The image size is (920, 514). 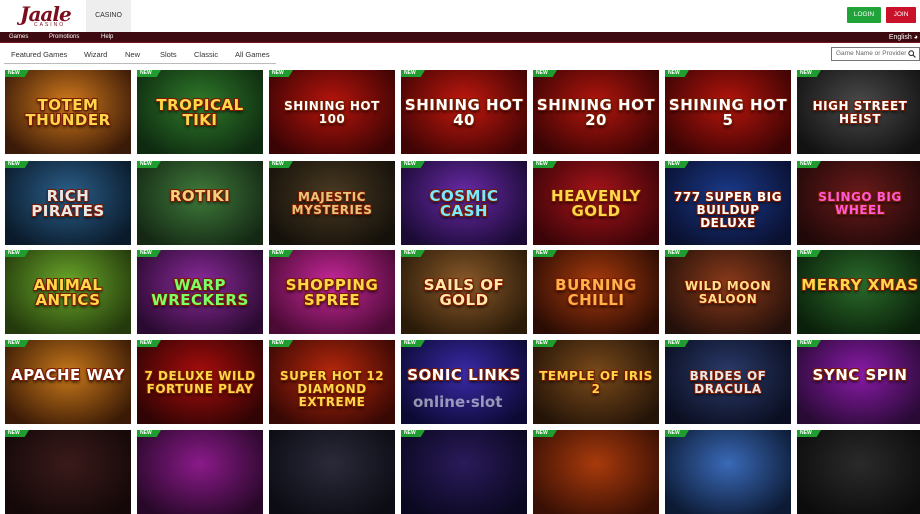 I want to click on game-tile: 7 DELUXE WILD FORTUNE PLAY NEW, so click(x=200, y=382).